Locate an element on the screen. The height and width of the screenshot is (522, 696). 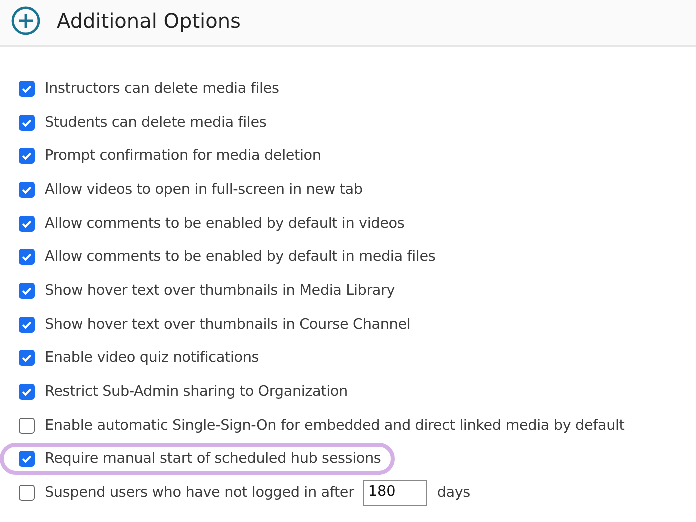
section-title: Additional Options is located at coordinates (149, 20).